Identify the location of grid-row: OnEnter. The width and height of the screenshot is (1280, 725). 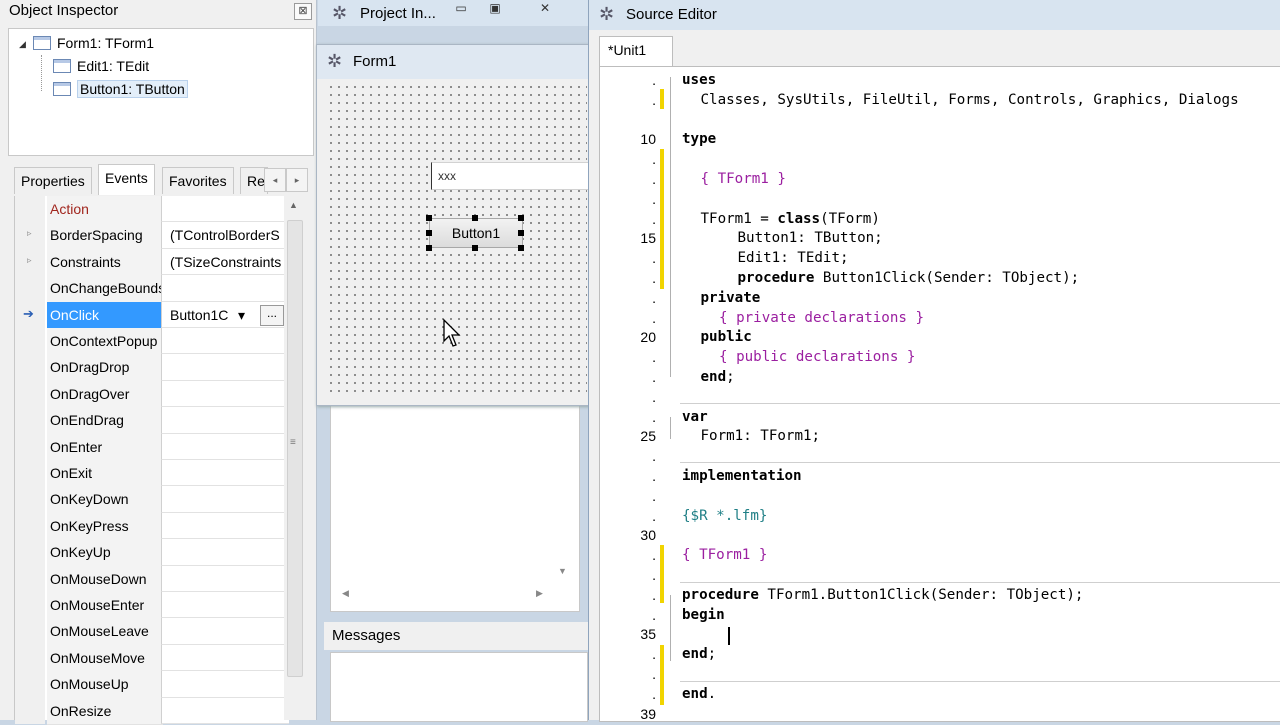
(152, 447).